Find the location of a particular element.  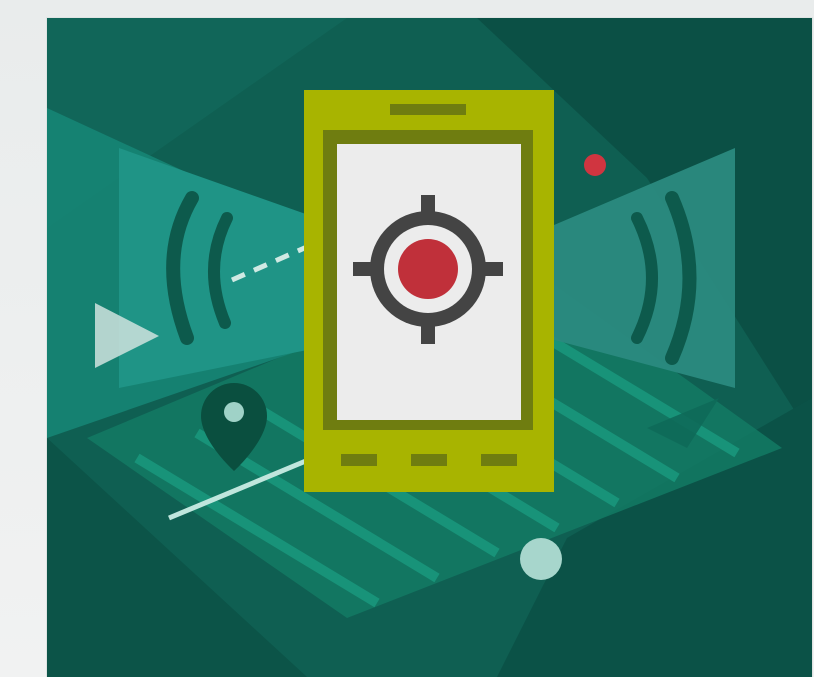

target-center is located at coordinates (428, 269).